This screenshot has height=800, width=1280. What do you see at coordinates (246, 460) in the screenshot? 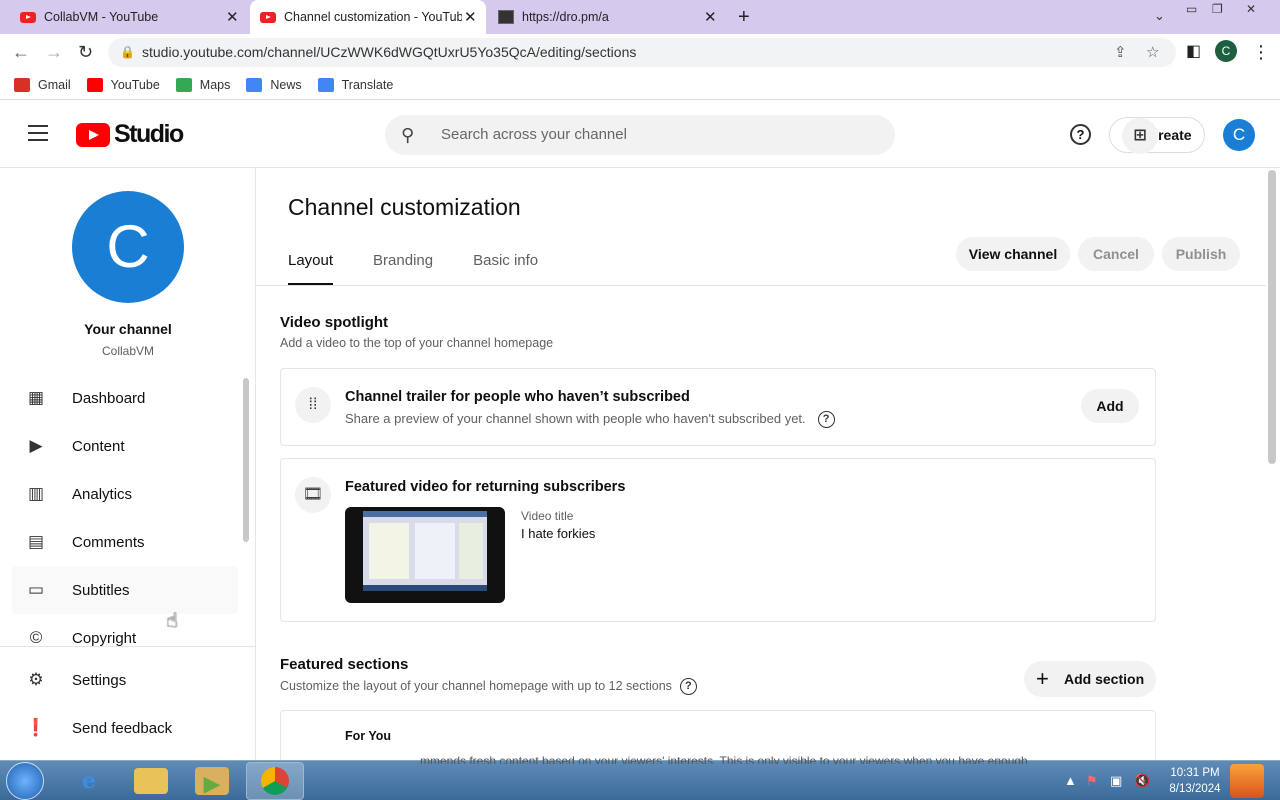
I see `sidebar-scrollbar` at bounding box center [246, 460].